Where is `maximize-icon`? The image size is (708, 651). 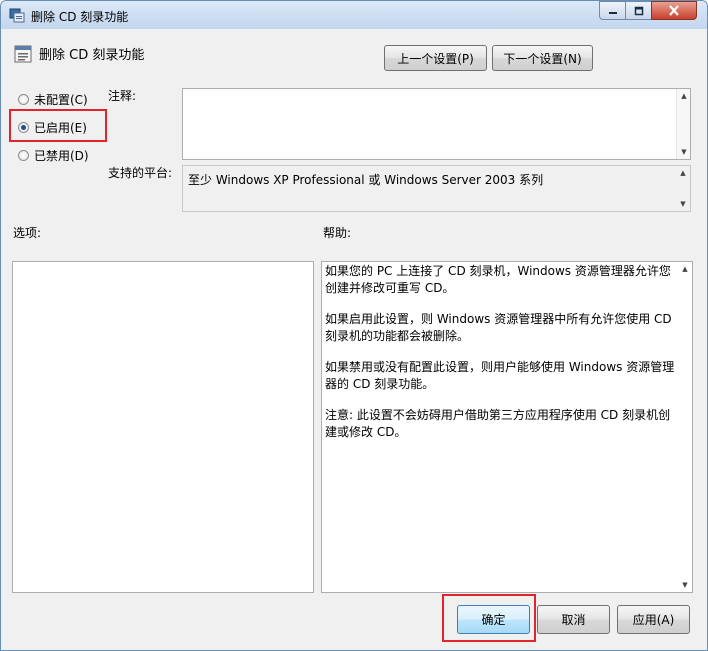 maximize-icon is located at coordinates (638, 10).